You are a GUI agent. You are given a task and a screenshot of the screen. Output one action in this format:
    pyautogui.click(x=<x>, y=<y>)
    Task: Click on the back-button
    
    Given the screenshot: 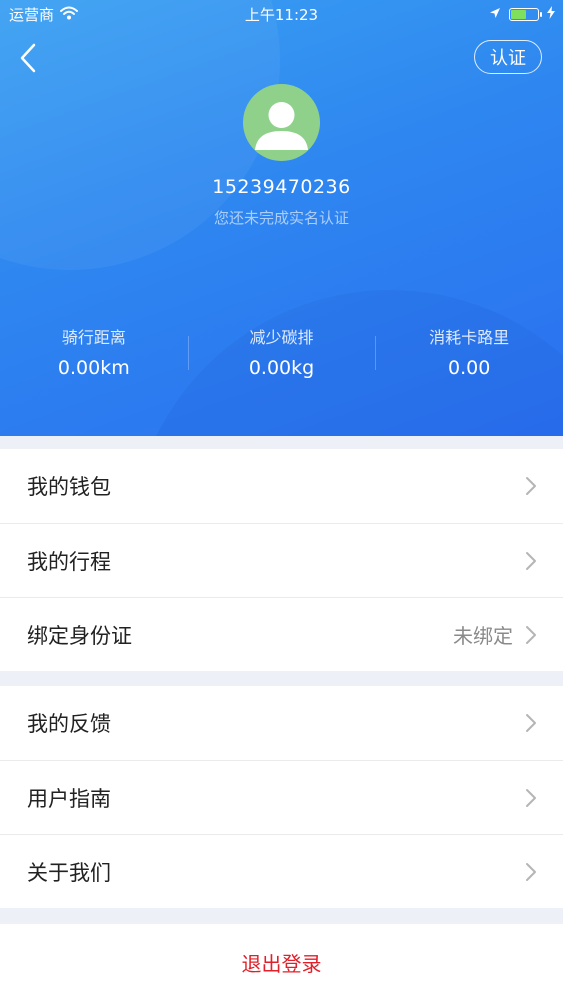 What is the action you would take?
    pyautogui.click(x=28, y=58)
    